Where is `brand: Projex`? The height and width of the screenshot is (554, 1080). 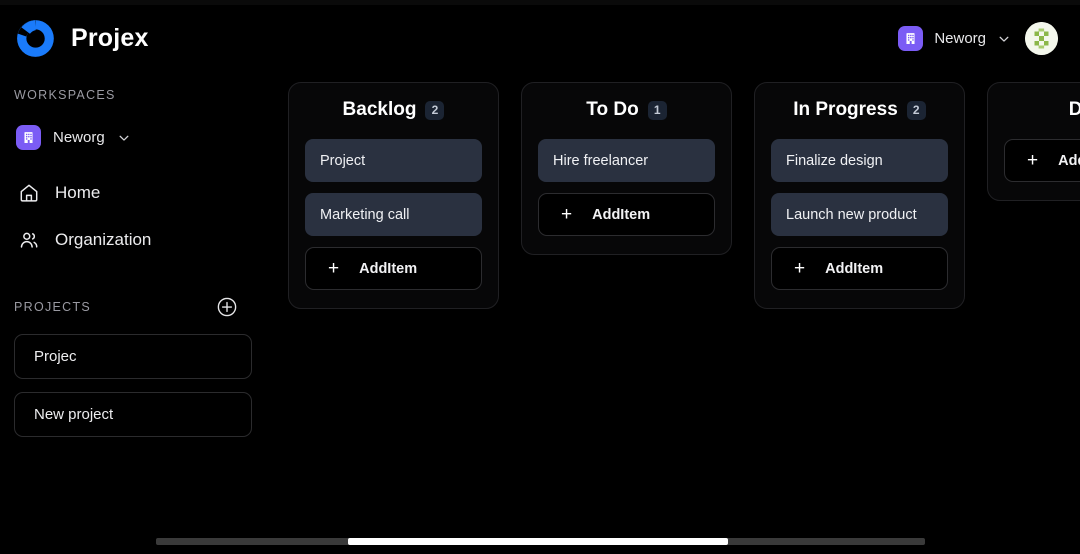
brand: Projex is located at coordinates (81, 38).